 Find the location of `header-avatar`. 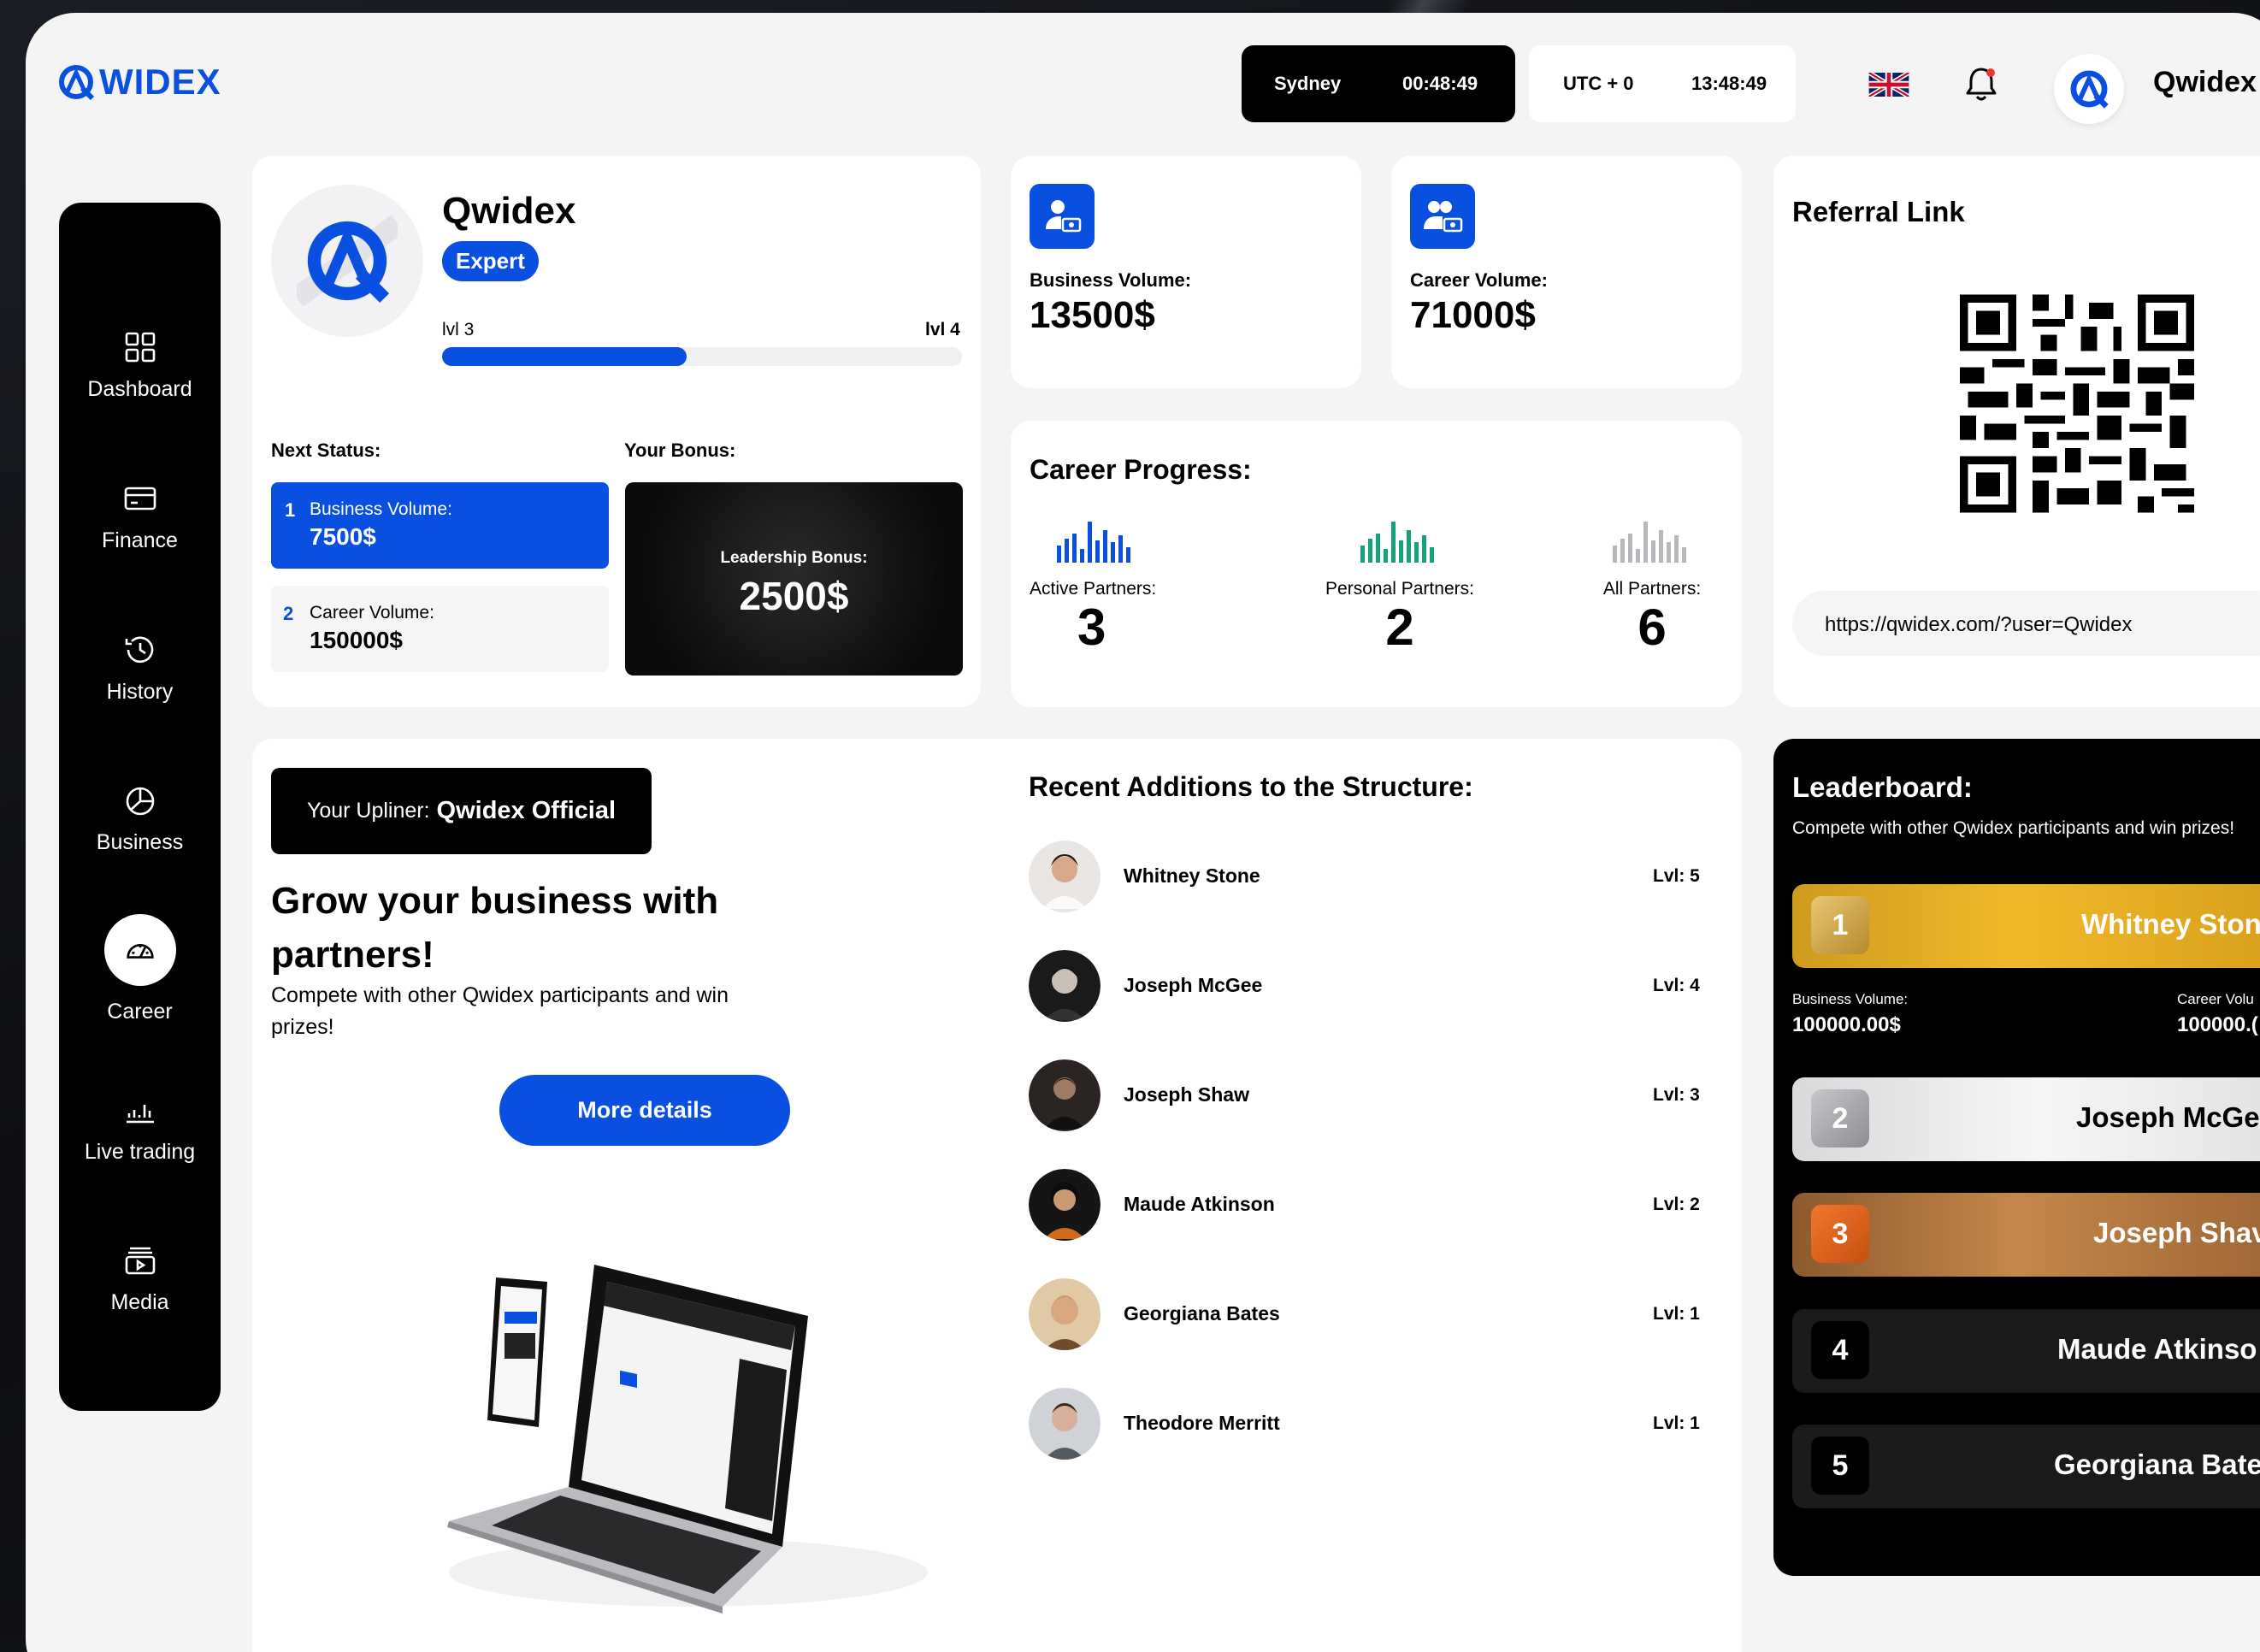

header-avatar is located at coordinates (2089, 89).